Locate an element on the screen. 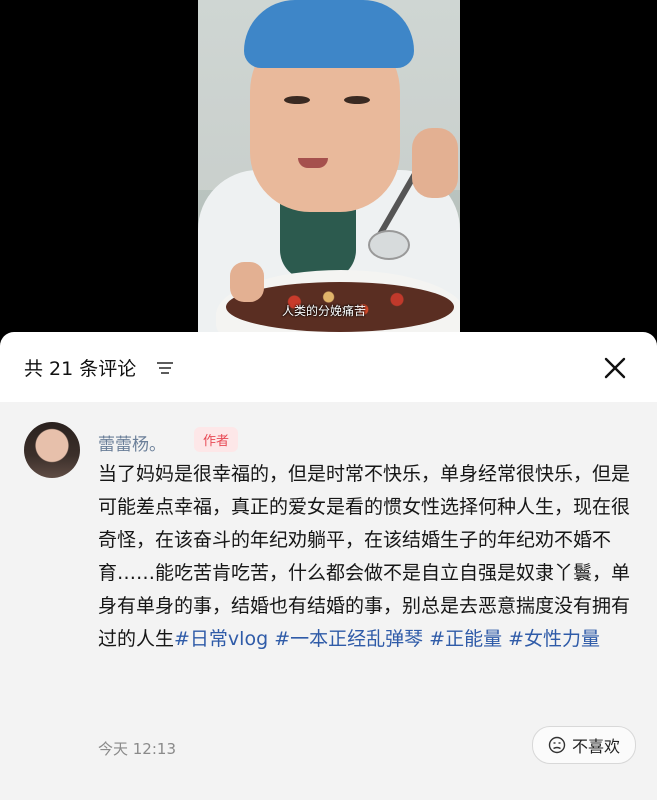 The image size is (657, 800). close-icon is located at coordinates (615, 368).